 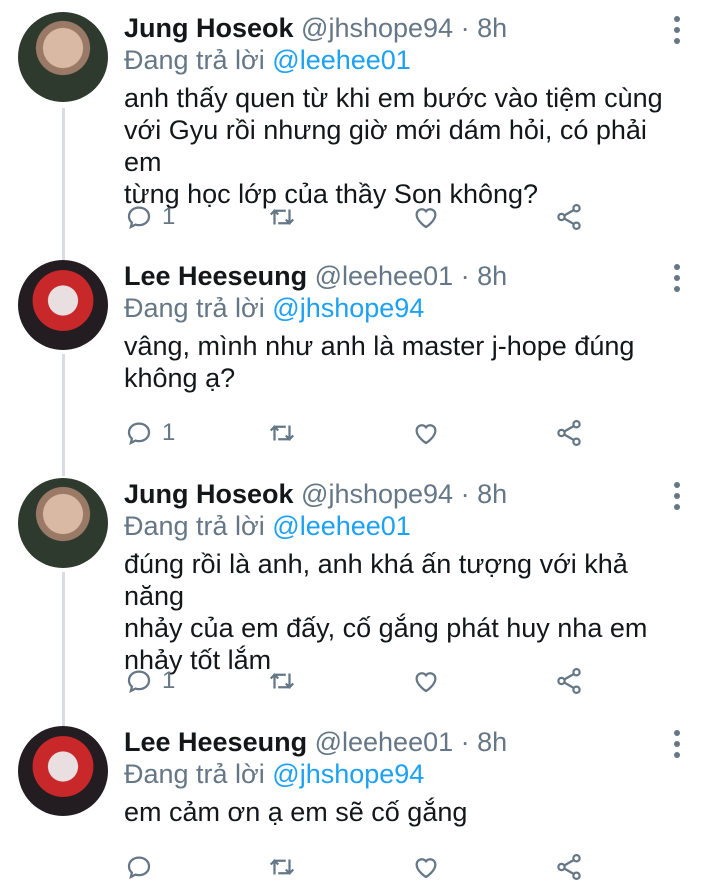 I want to click on tweet-text: em cảm ơn ạ em sẽ cố gắng, so click(x=402, y=812).